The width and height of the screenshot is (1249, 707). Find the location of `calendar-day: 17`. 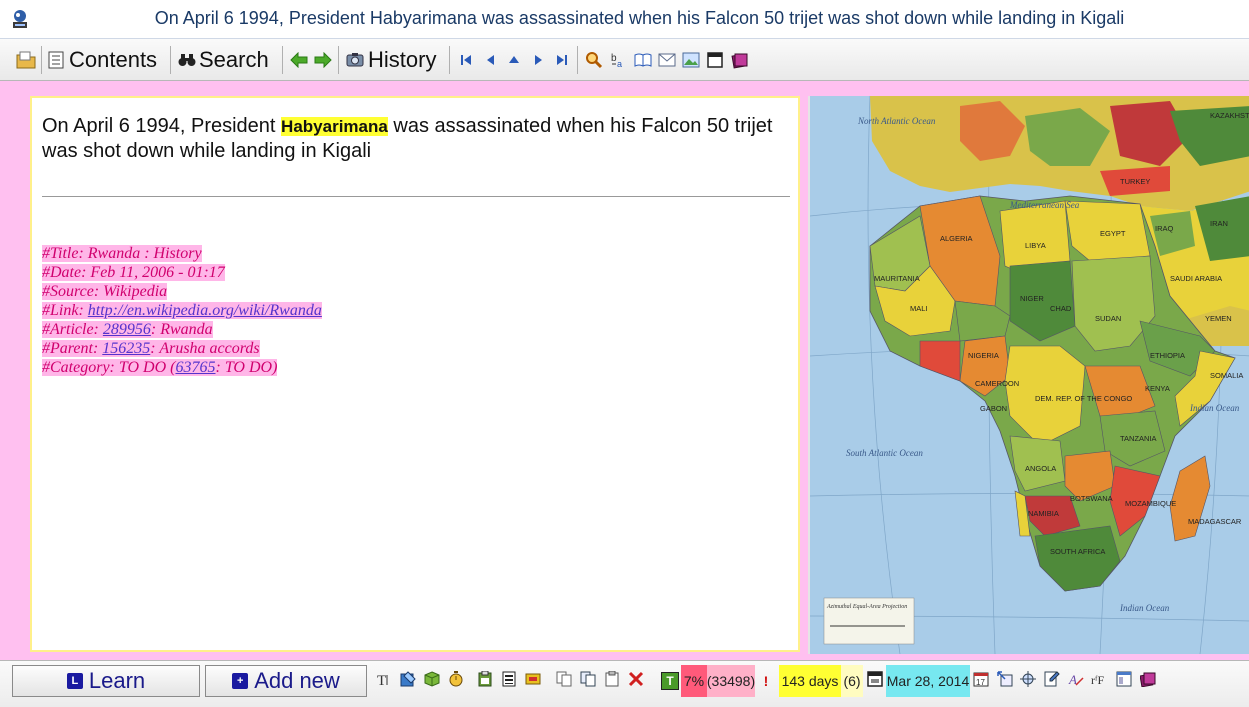

calendar-day: 17 is located at coordinates (980, 682).